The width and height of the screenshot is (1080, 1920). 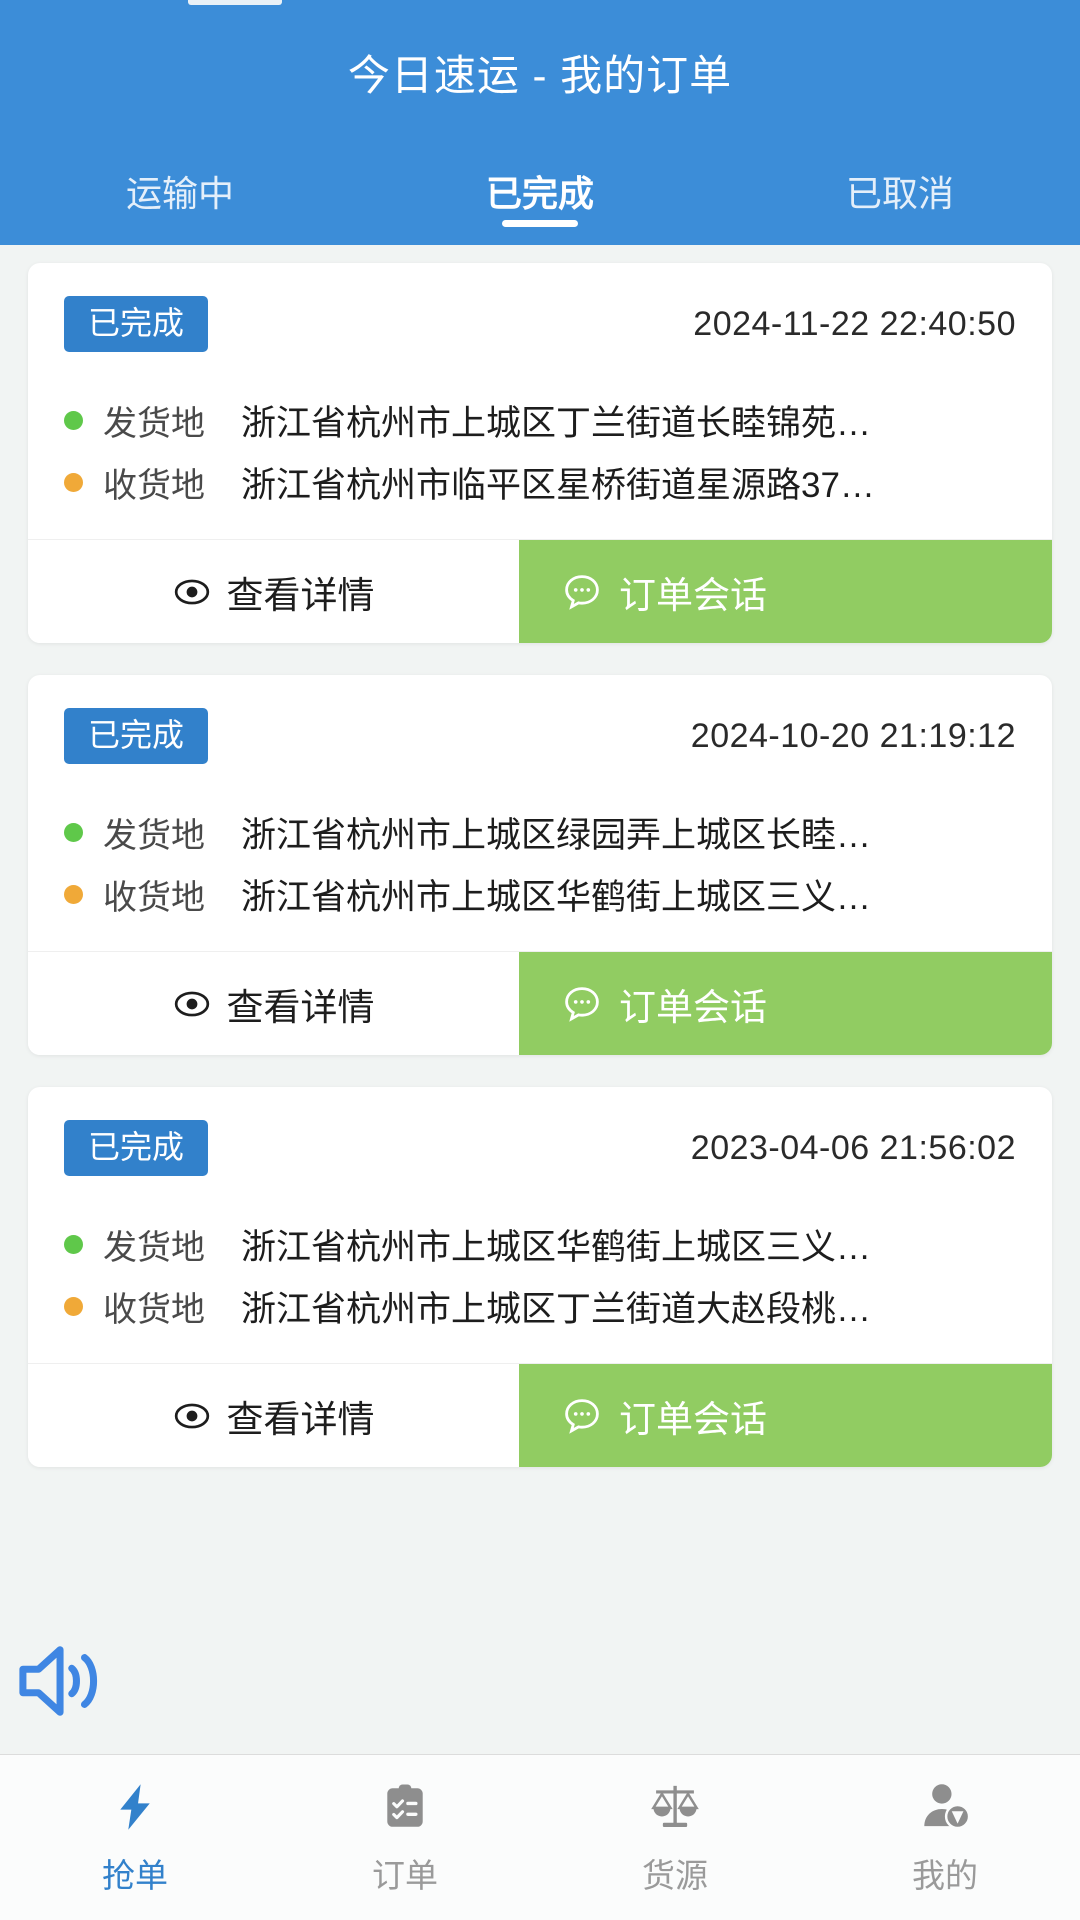 I want to click on order-timestamp: 2023-04-06 21:56:02, so click(x=853, y=1147).